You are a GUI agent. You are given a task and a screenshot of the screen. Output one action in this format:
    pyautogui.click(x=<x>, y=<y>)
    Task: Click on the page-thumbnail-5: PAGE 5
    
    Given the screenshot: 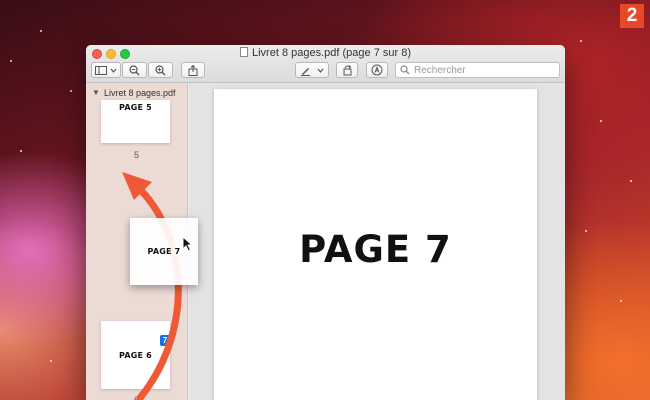 What is the action you would take?
    pyautogui.click(x=135, y=121)
    